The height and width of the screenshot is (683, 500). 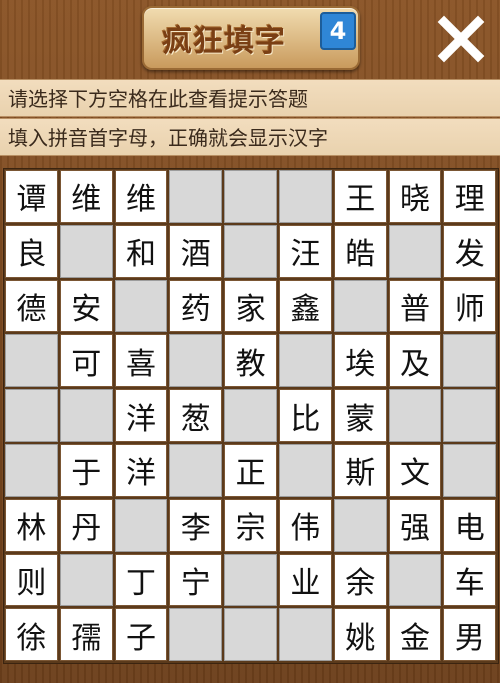 What do you see at coordinates (360, 251) in the screenshot?
I see `grid-cell-filled: 皓` at bounding box center [360, 251].